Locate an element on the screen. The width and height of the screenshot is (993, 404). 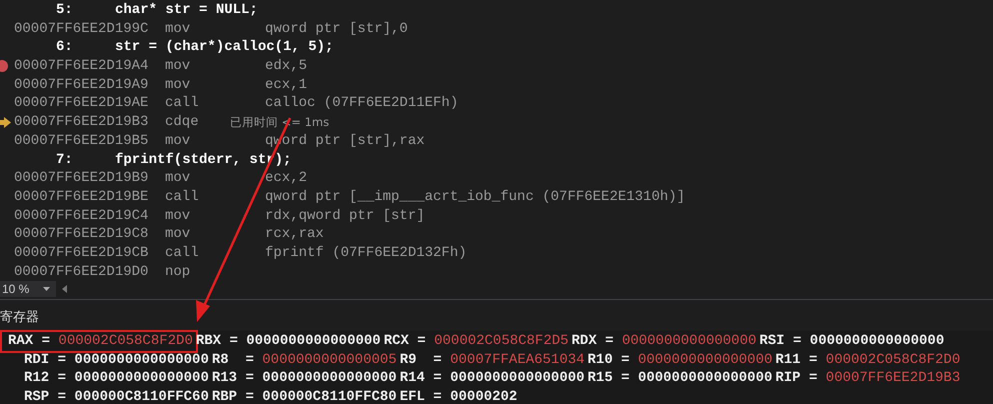
instruction-address: 00007FF6EE2D19B5 is located at coordinates (82, 141).